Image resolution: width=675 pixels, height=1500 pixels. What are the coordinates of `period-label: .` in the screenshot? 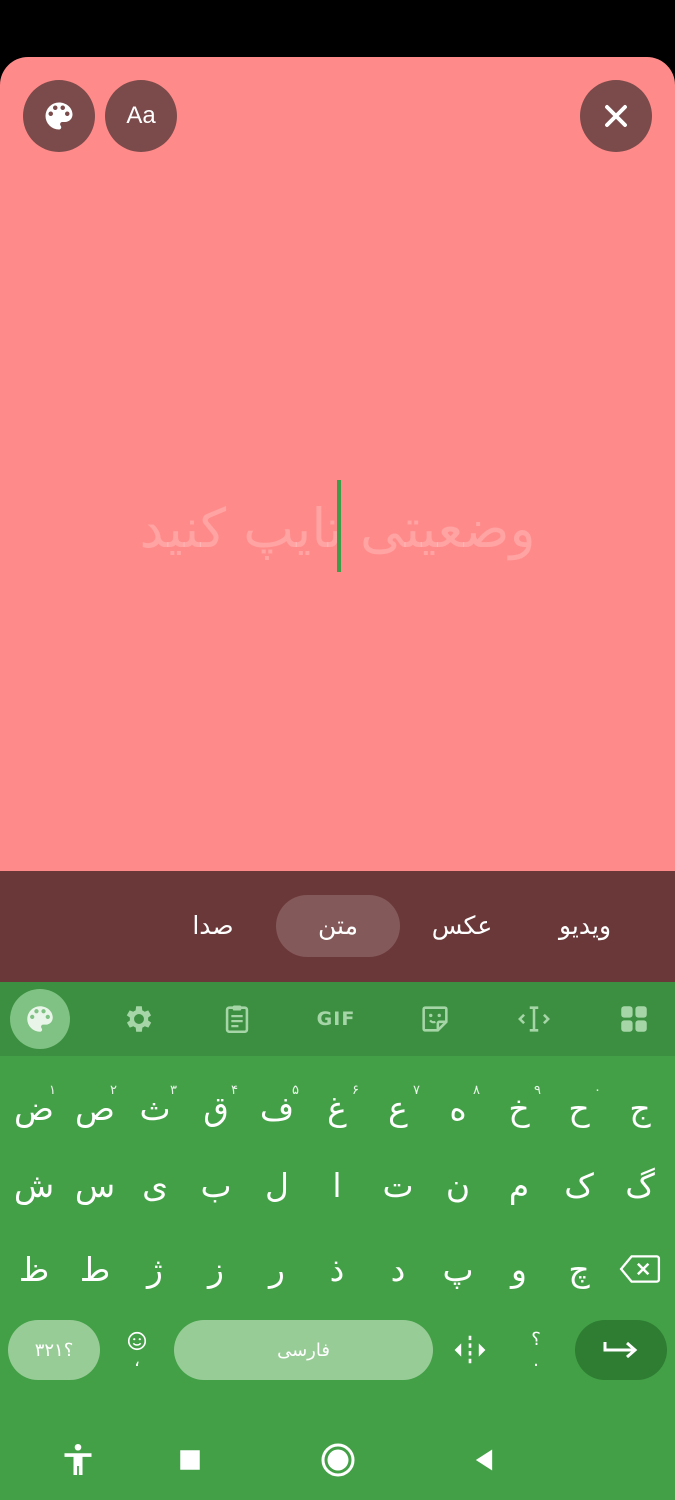 It's located at (536, 1360).